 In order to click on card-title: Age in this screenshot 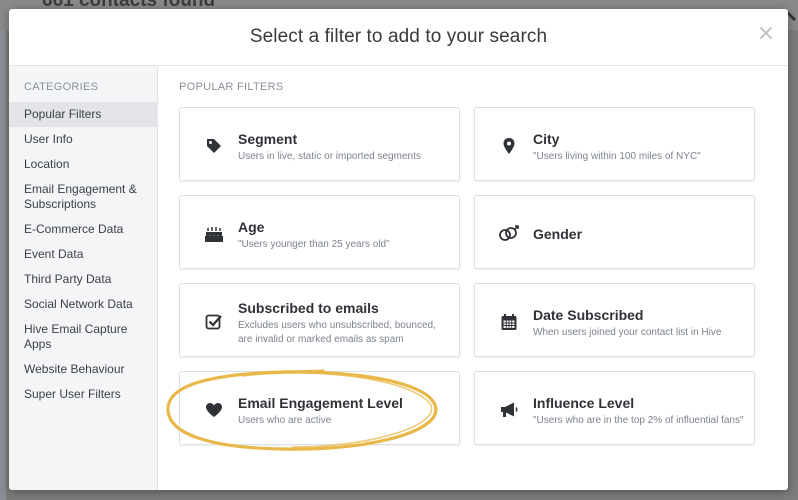, I will do `click(251, 227)`.